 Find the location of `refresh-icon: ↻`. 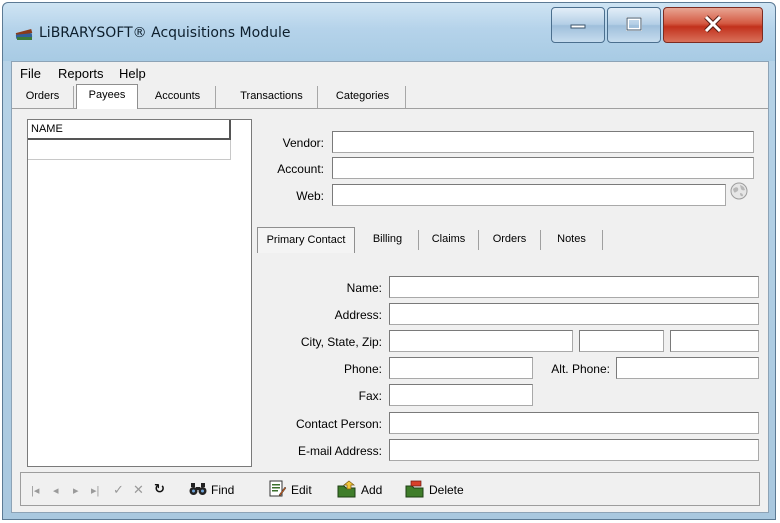

refresh-icon: ↻ is located at coordinates (159, 489).